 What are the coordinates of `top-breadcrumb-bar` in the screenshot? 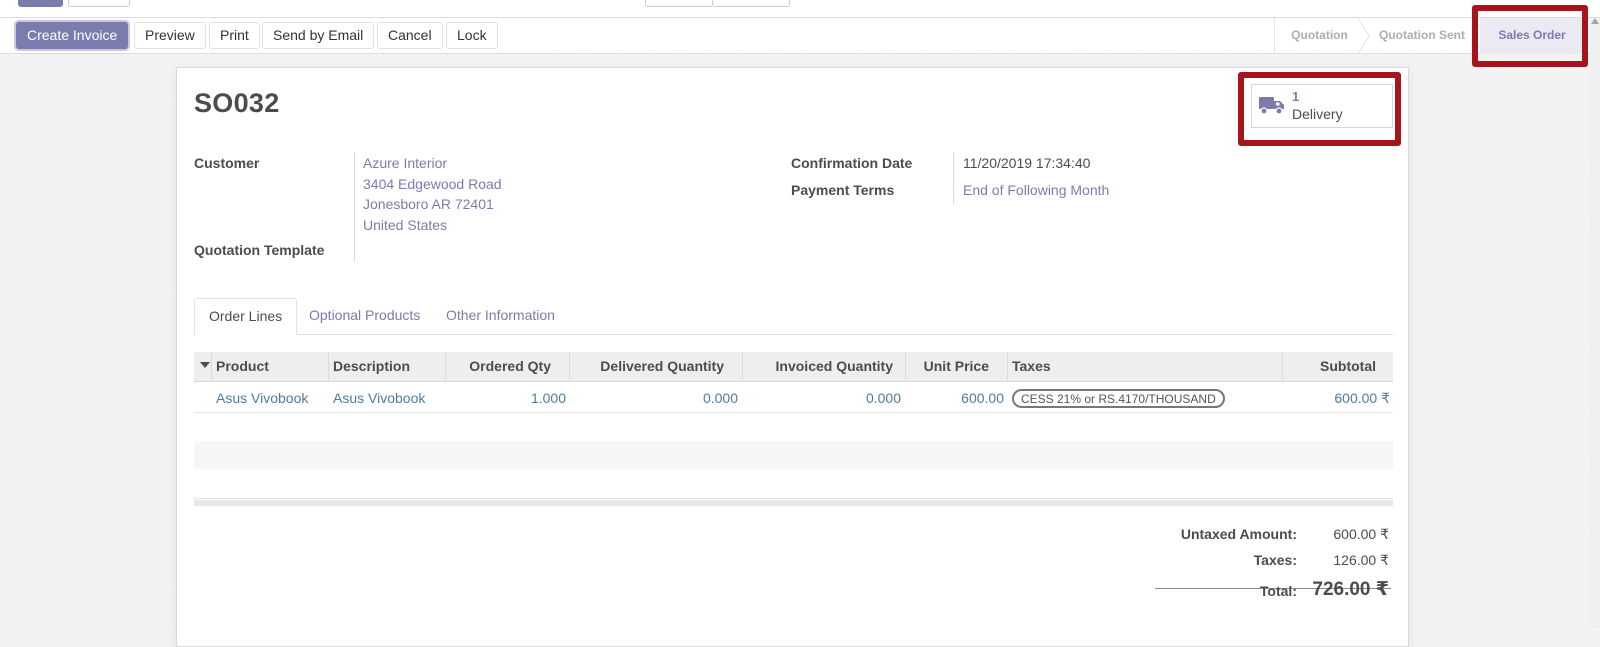 It's located at (800, 9).